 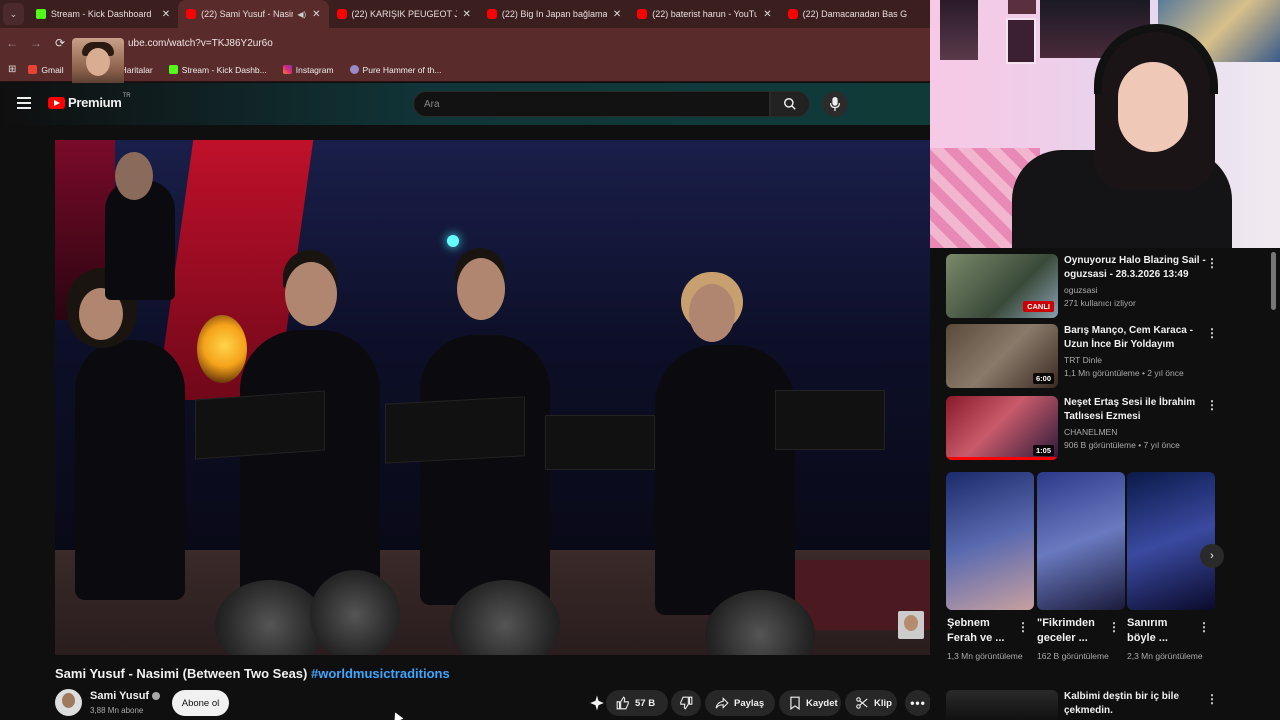 What do you see at coordinates (253, 14) in the screenshot?
I see `tab-sami-yusuf: (22) Sami Yusuf - Nasimi (B ◀) ✕` at bounding box center [253, 14].